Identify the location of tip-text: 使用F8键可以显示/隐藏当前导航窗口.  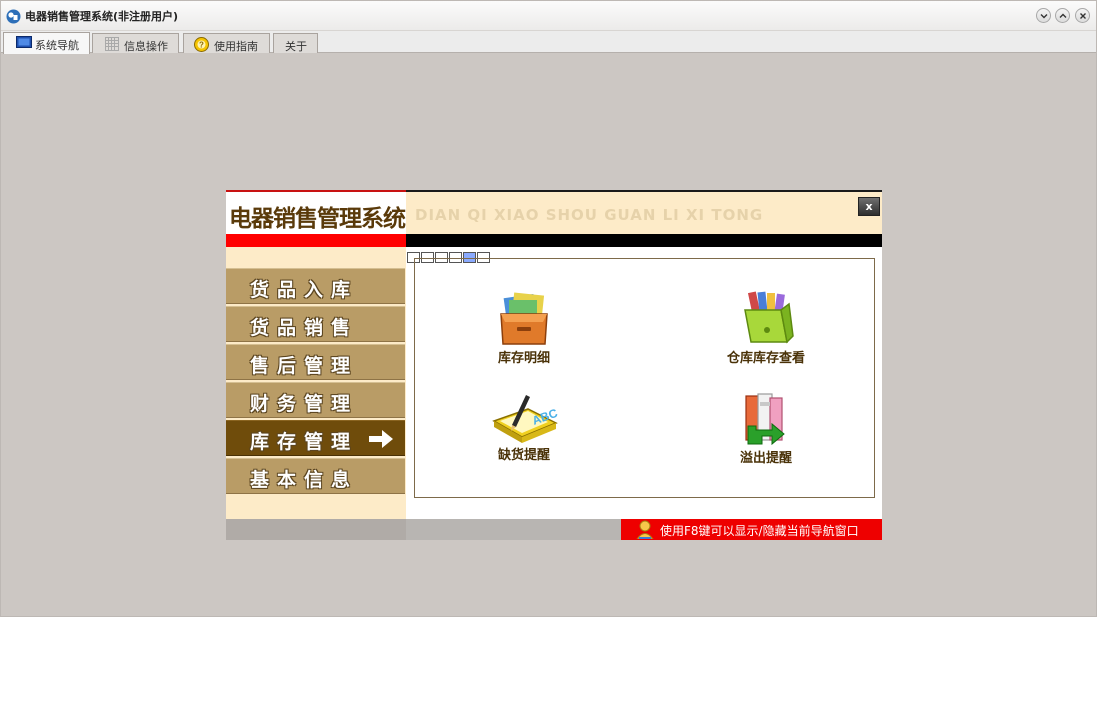
(759, 531).